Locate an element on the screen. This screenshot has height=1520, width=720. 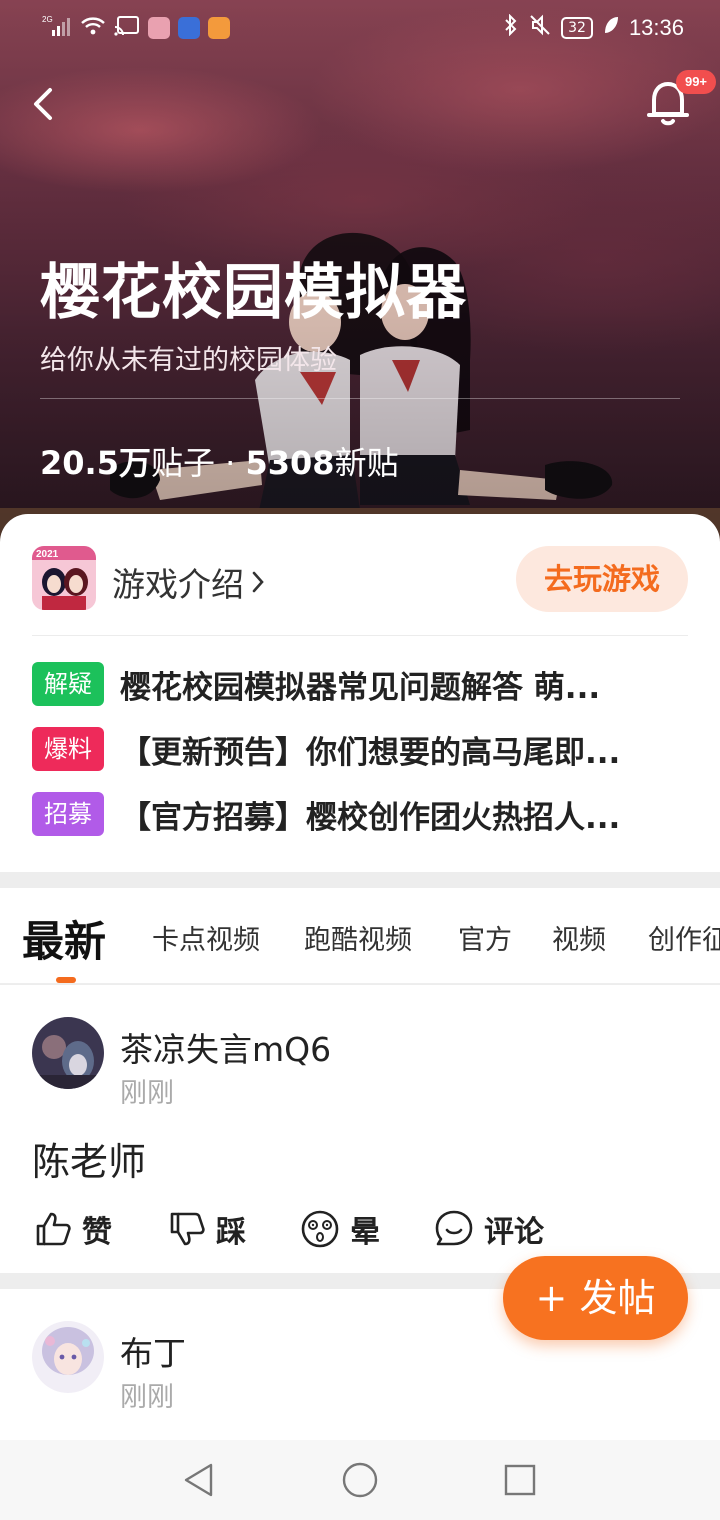
tab-latest: 最新 is located at coordinates (64, 938).